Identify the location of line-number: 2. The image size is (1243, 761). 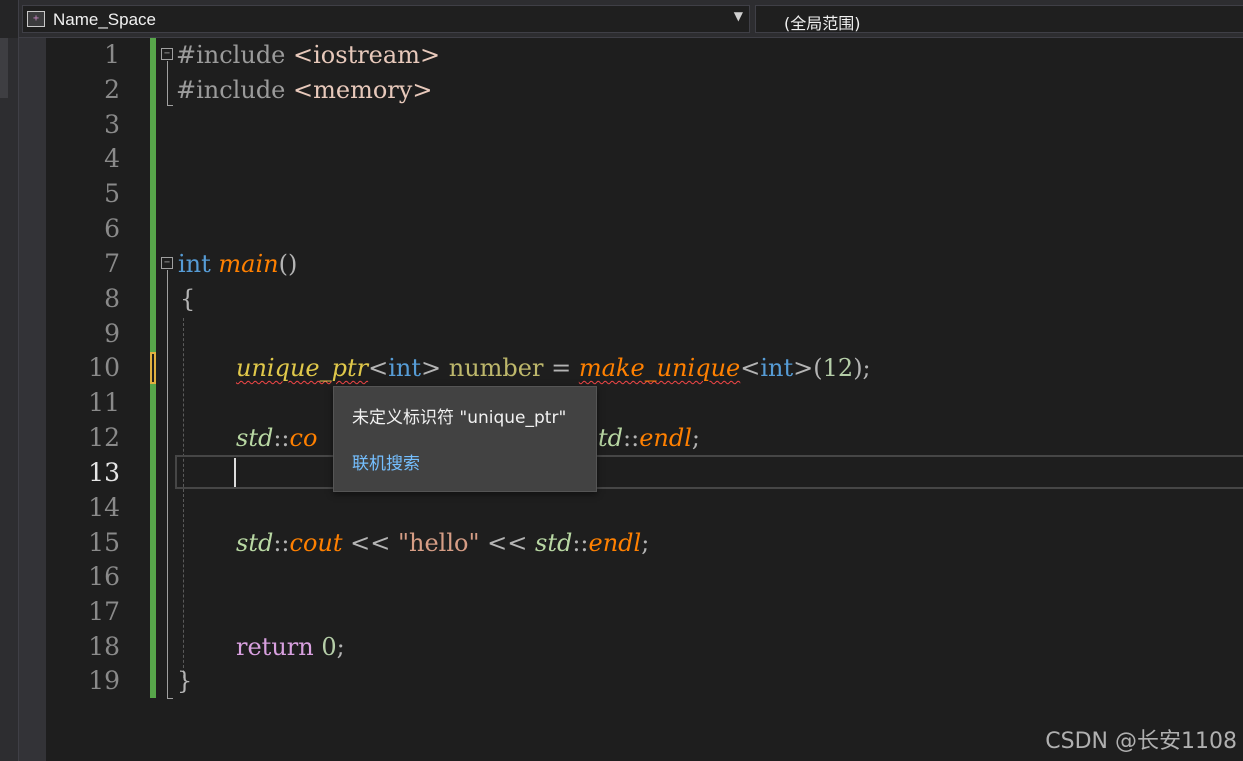
(112, 89).